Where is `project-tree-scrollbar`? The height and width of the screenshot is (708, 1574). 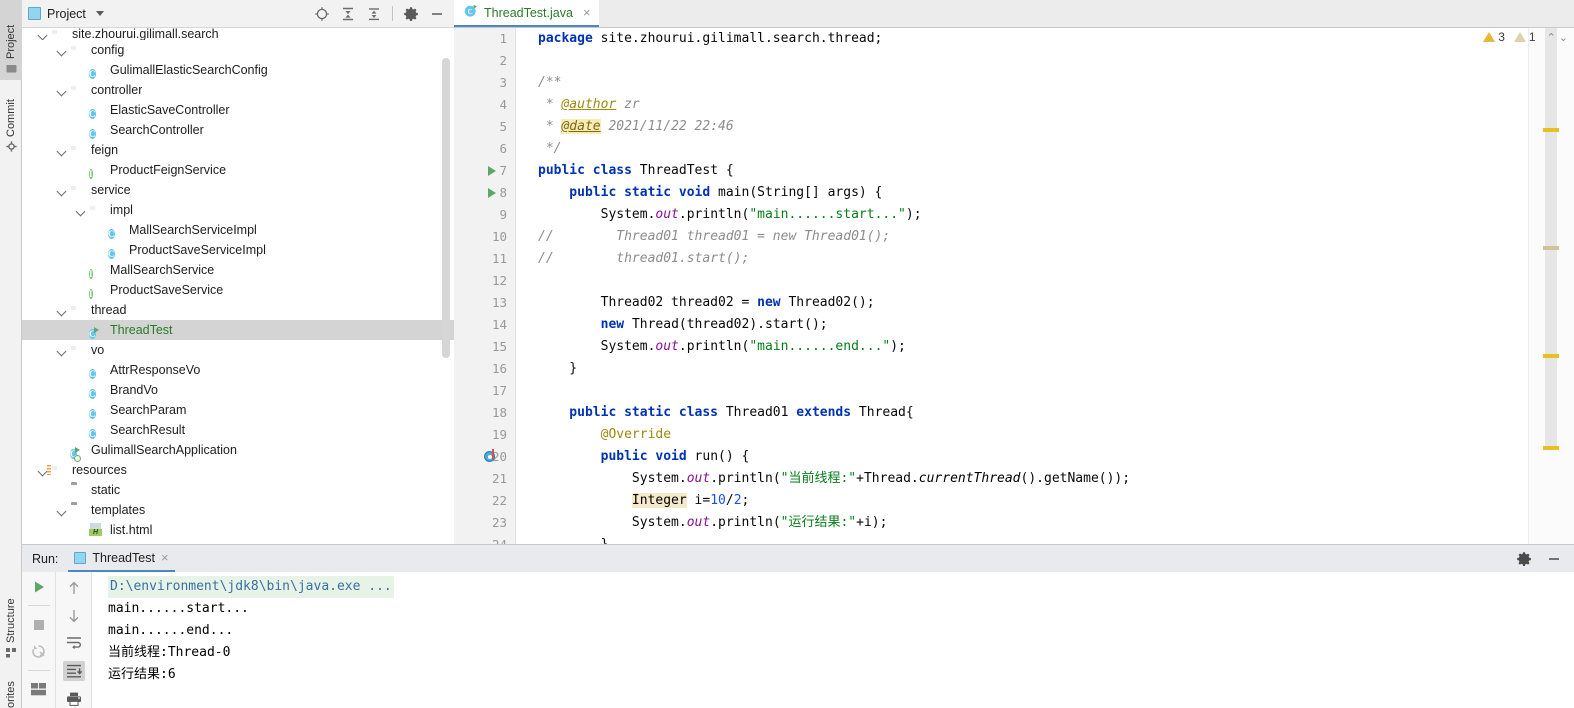 project-tree-scrollbar is located at coordinates (446, 208).